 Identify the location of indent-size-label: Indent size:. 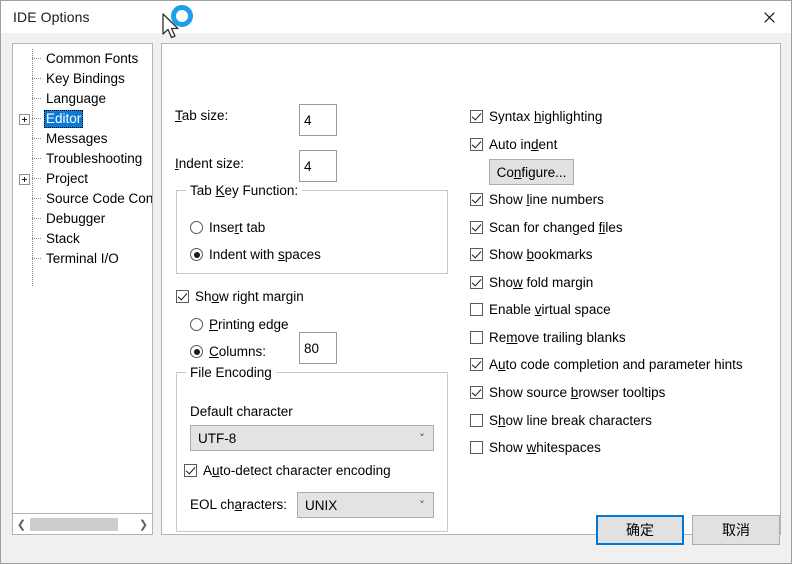
(210, 163).